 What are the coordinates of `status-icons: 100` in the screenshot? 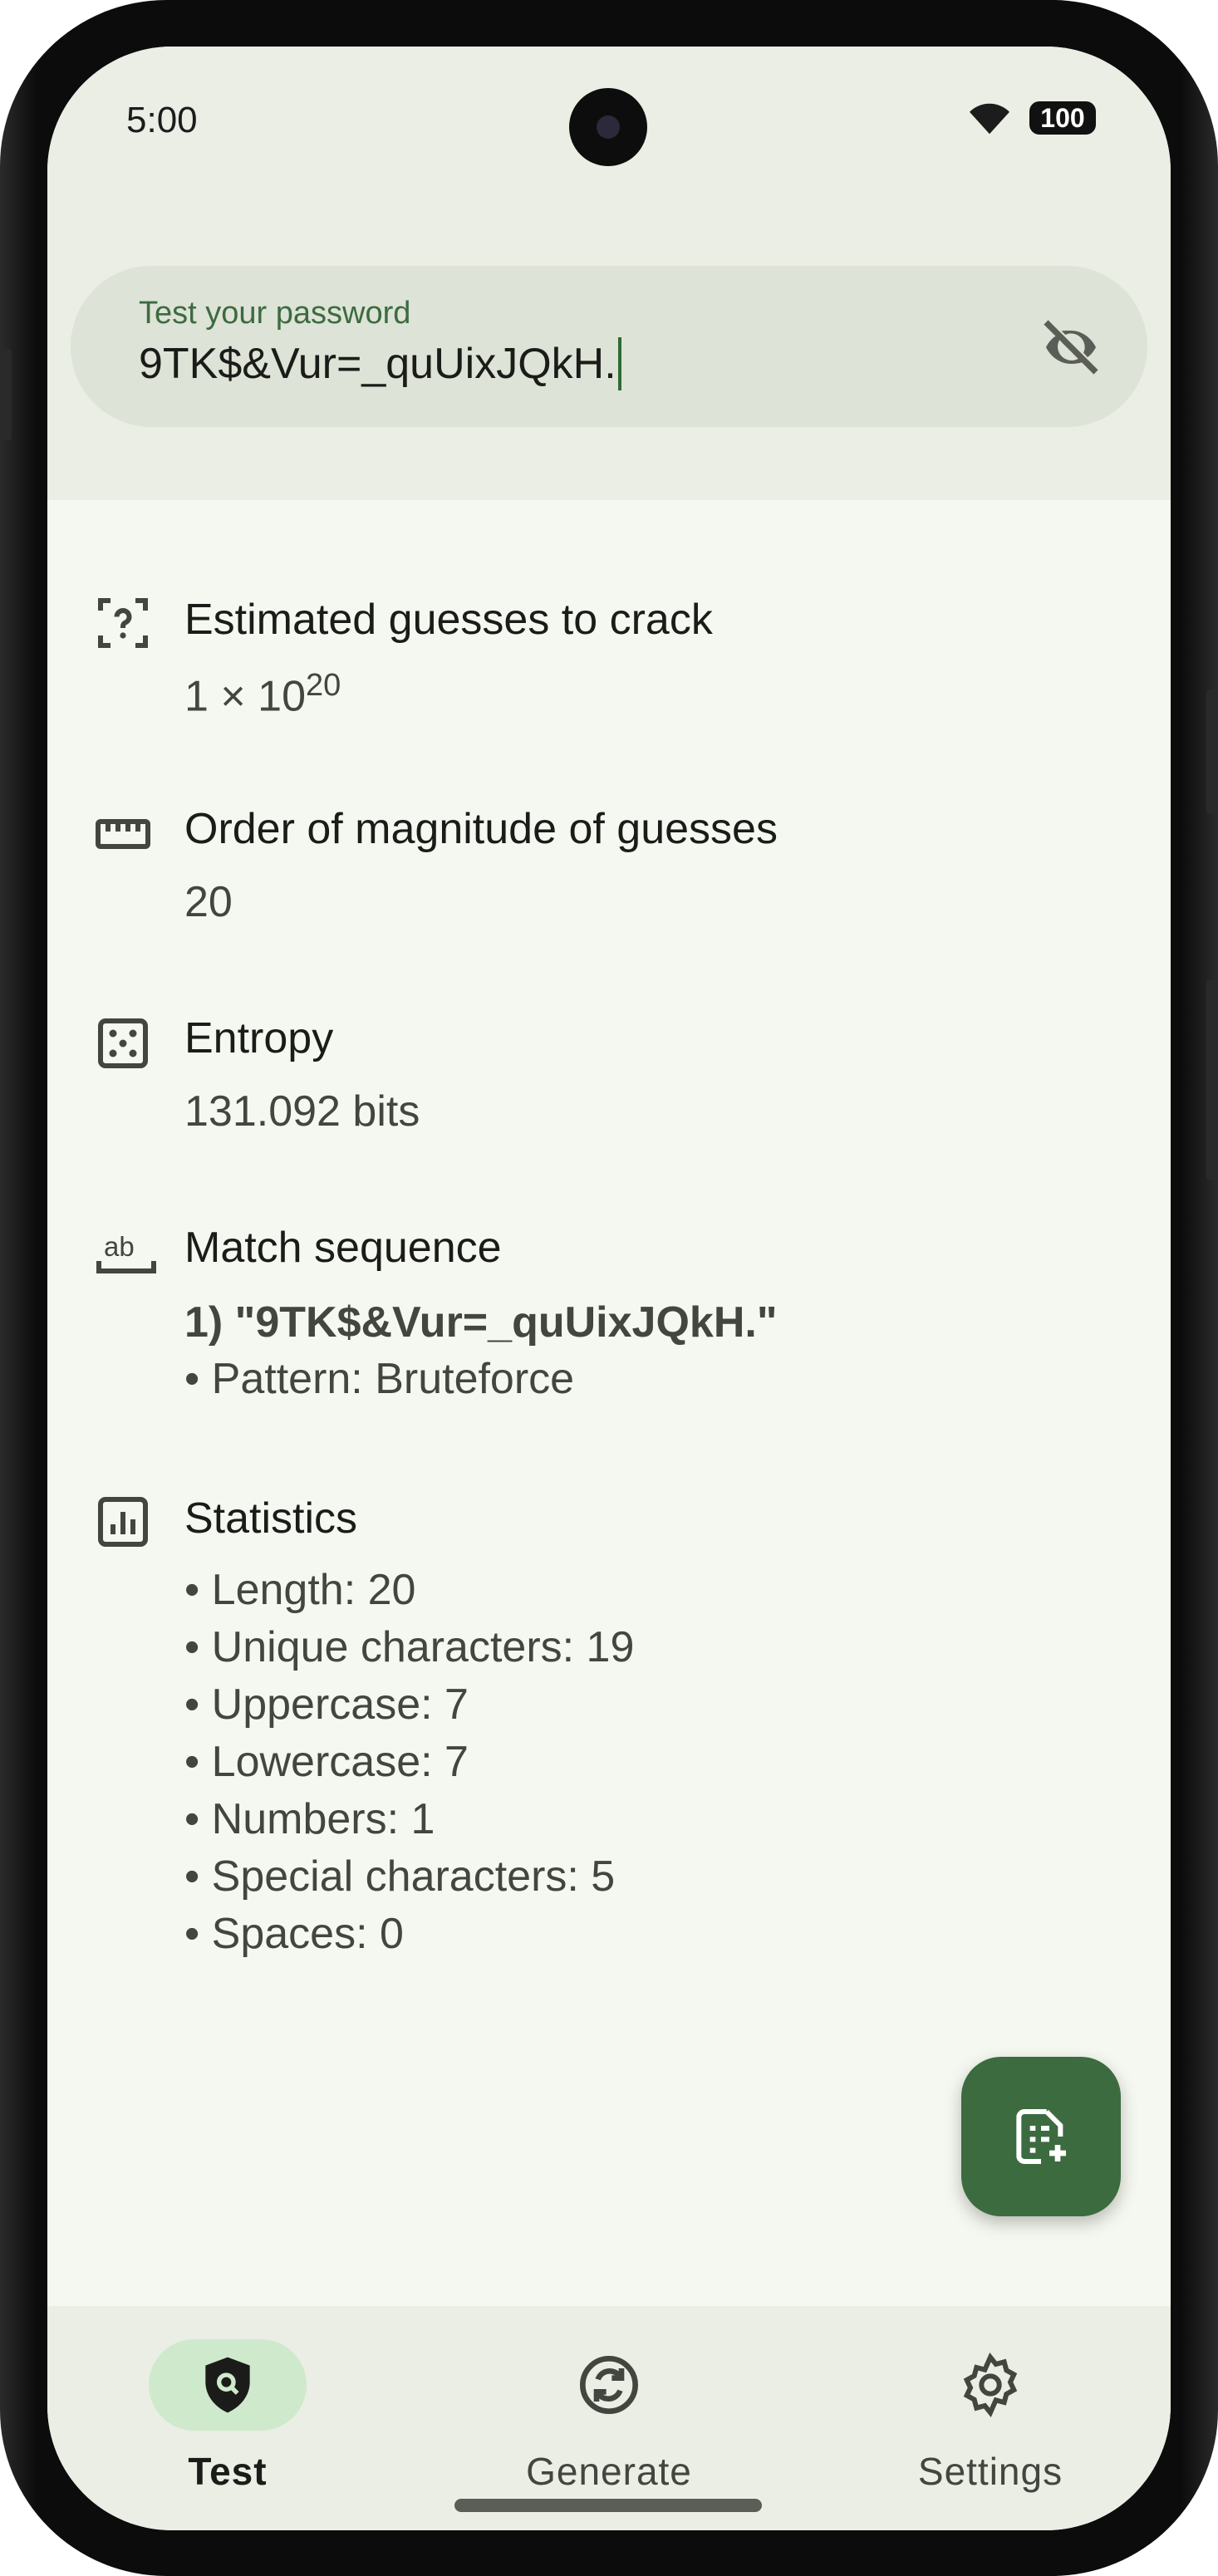 It's located at (1030, 118).